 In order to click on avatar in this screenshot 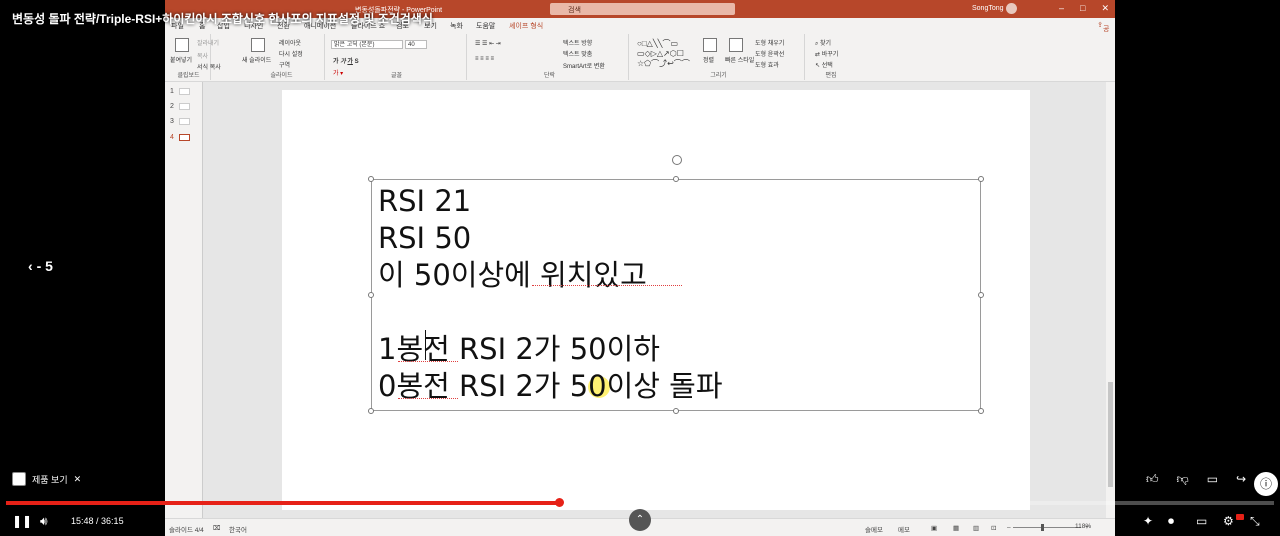, I will do `click(1011, 8)`.